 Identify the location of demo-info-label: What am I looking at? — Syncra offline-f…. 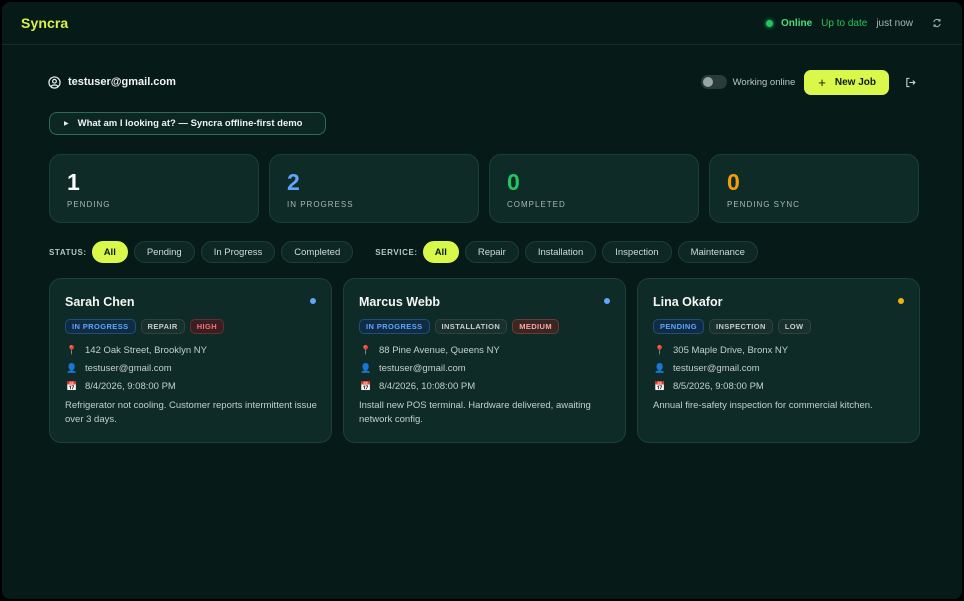
(190, 123).